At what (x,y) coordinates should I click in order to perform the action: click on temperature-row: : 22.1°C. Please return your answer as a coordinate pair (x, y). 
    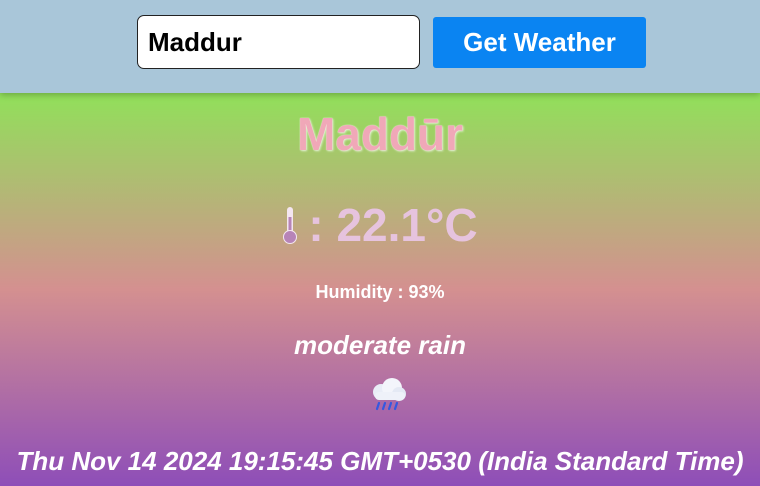
    Looking at the image, I should click on (380, 225).